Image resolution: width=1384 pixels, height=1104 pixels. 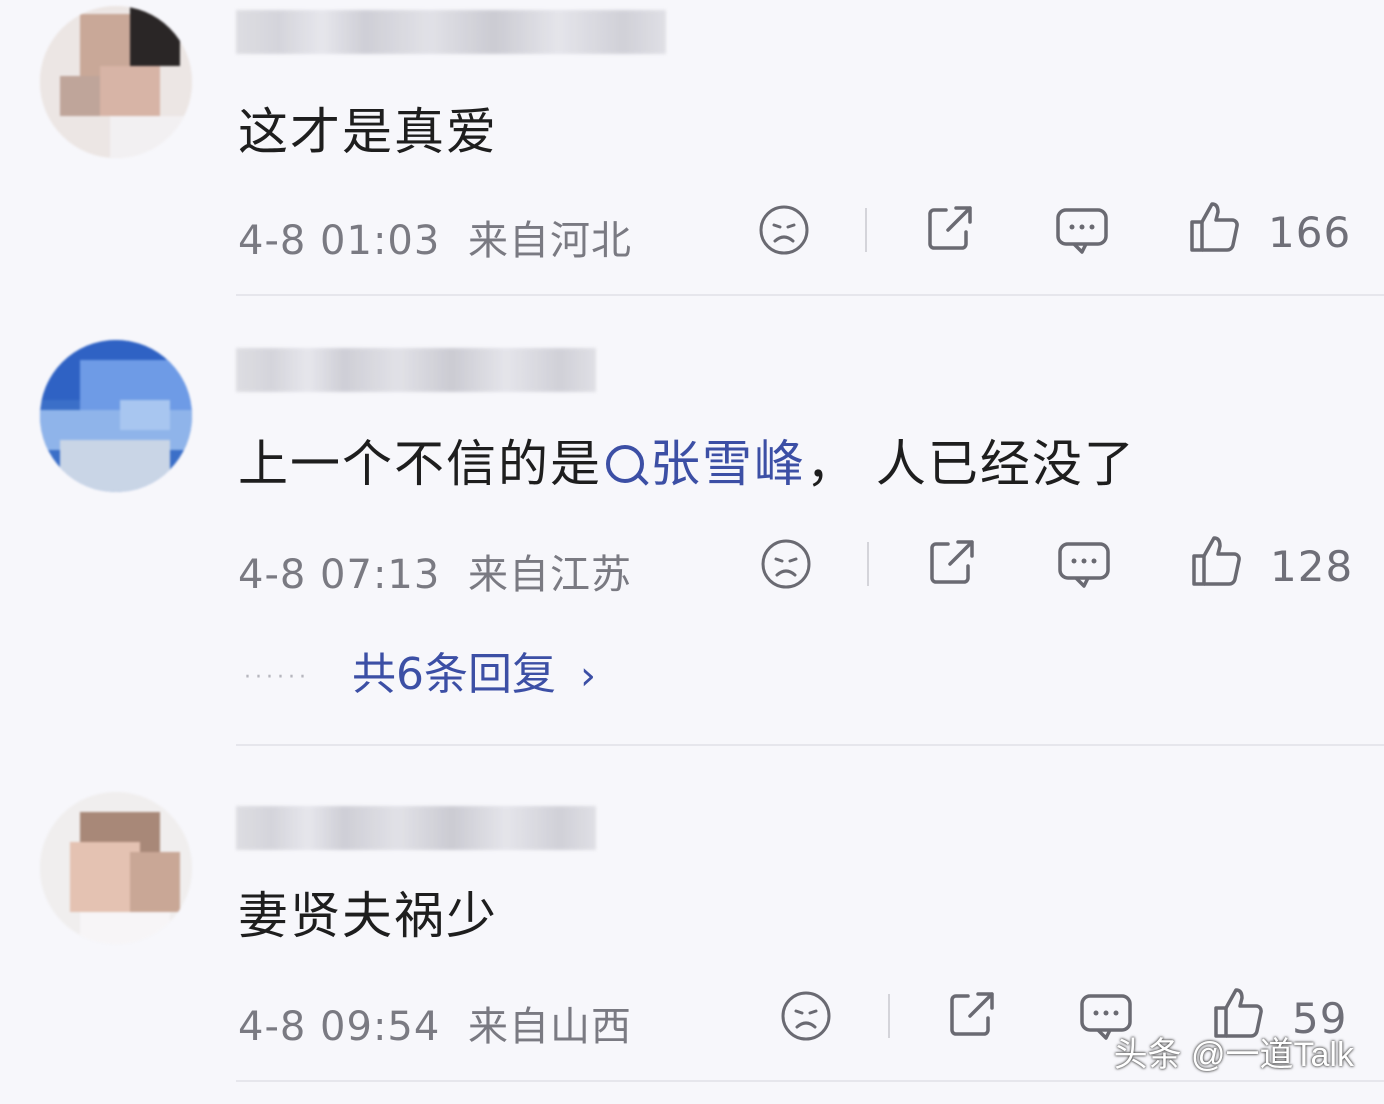 What do you see at coordinates (1312, 566) in the screenshot?
I see `like-count: 128` at bounding box center [1312, 566].